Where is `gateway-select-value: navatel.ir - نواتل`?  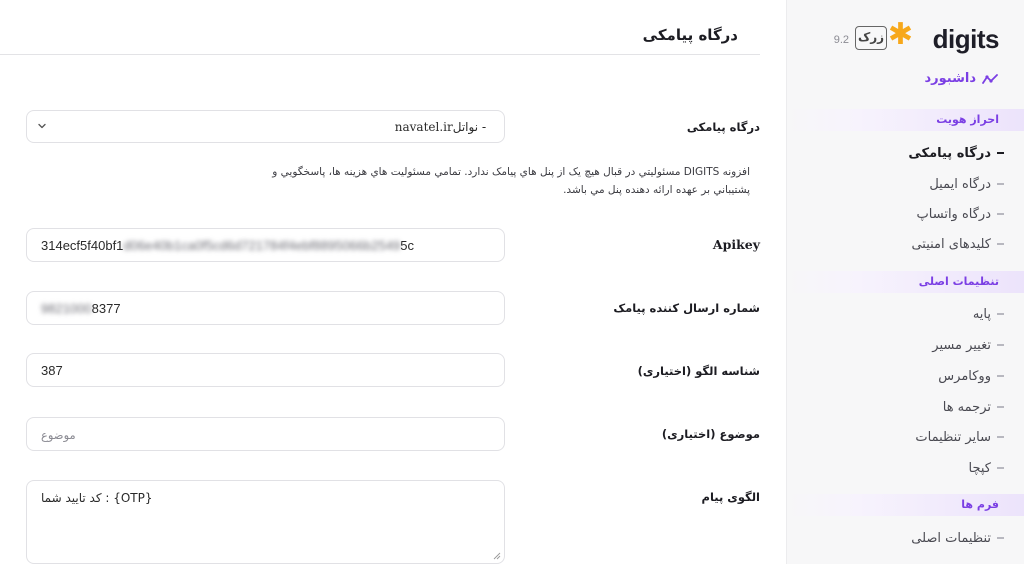
gateway-select-value: navatel.ir - نواتل is located at coordinates (442, 127).